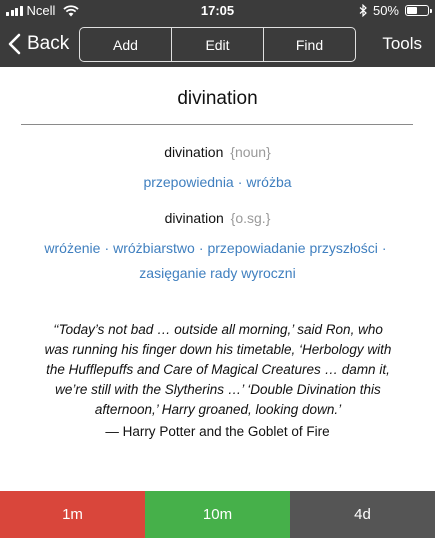  I want to click on entry-term-1: divination {noun}, so click(217, 152).